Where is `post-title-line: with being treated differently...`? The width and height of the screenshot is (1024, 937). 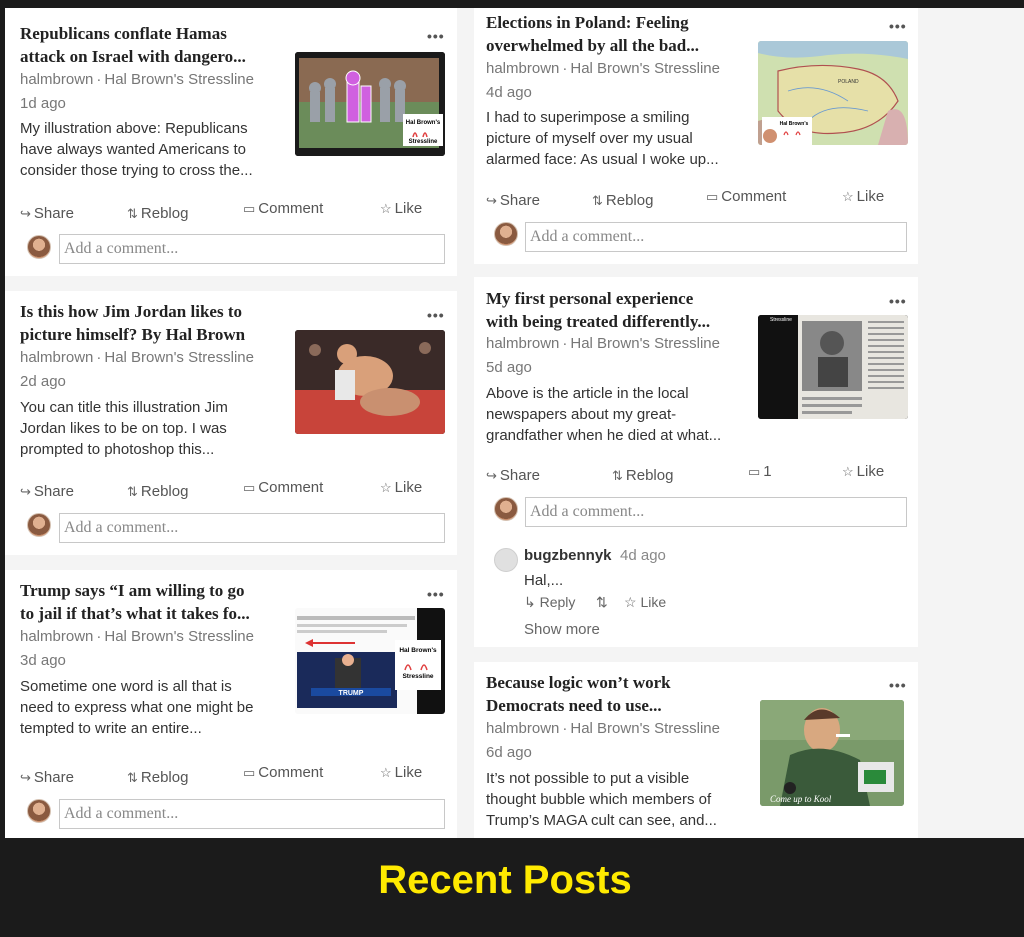 post-title-line: with being treated differently... is located at coordinates (616, 321).